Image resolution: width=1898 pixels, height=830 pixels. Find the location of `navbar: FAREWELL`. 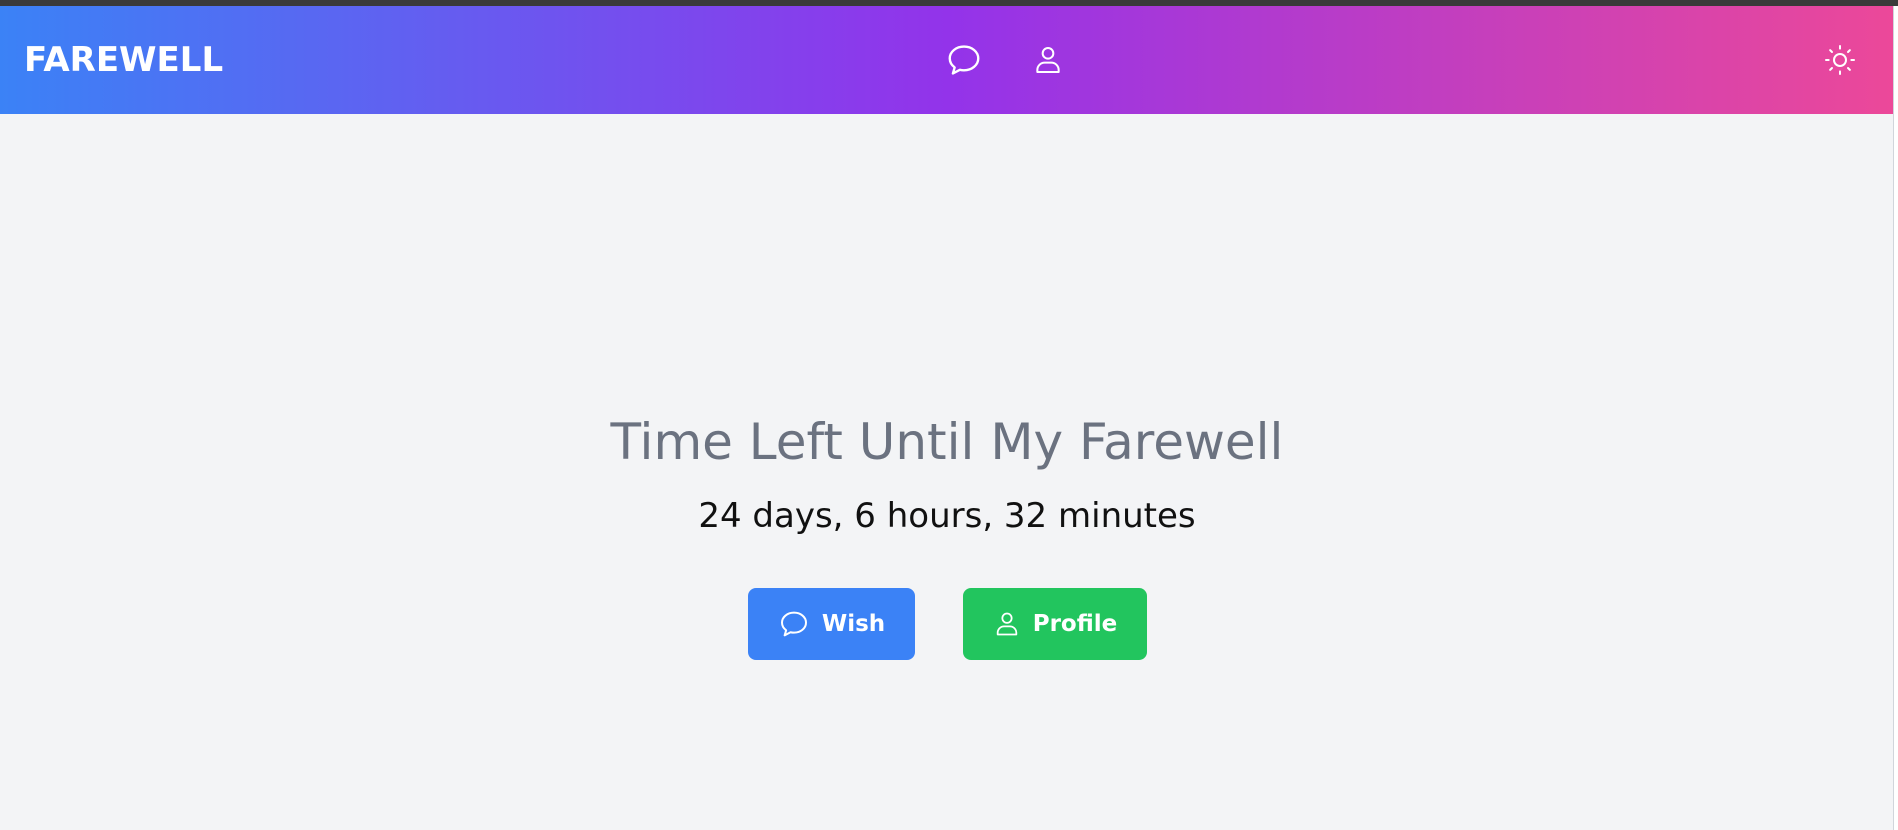

navbar: FAREWELL is located at coordinates (947, 60).